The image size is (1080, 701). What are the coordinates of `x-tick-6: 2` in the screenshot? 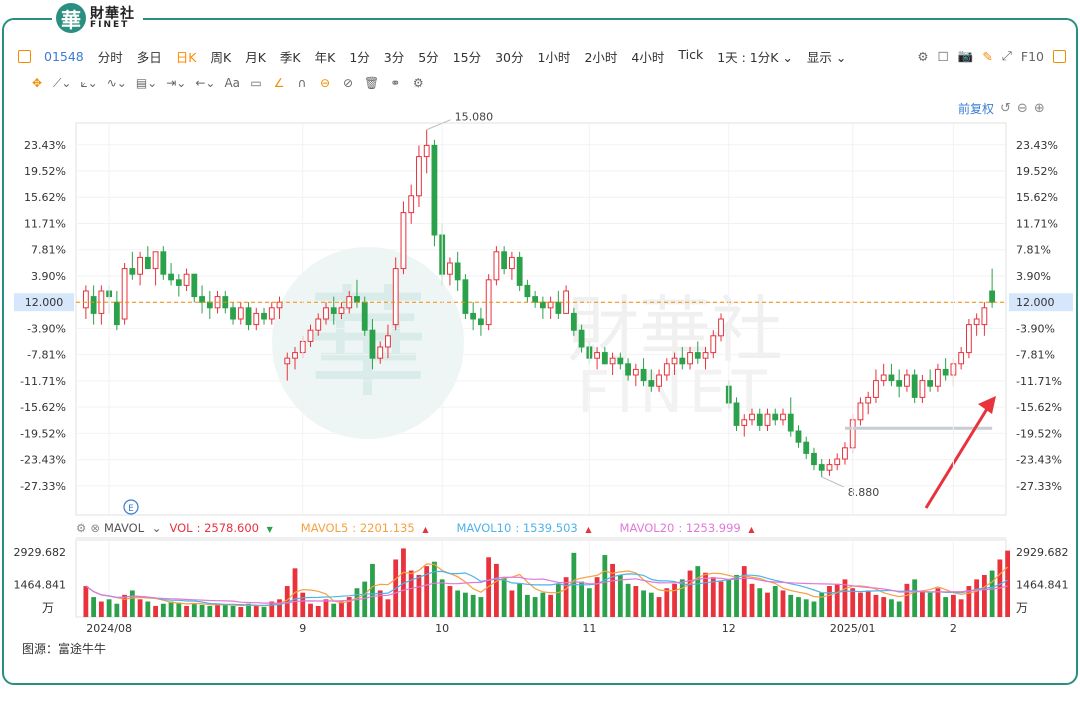 It's located at (953, 628).